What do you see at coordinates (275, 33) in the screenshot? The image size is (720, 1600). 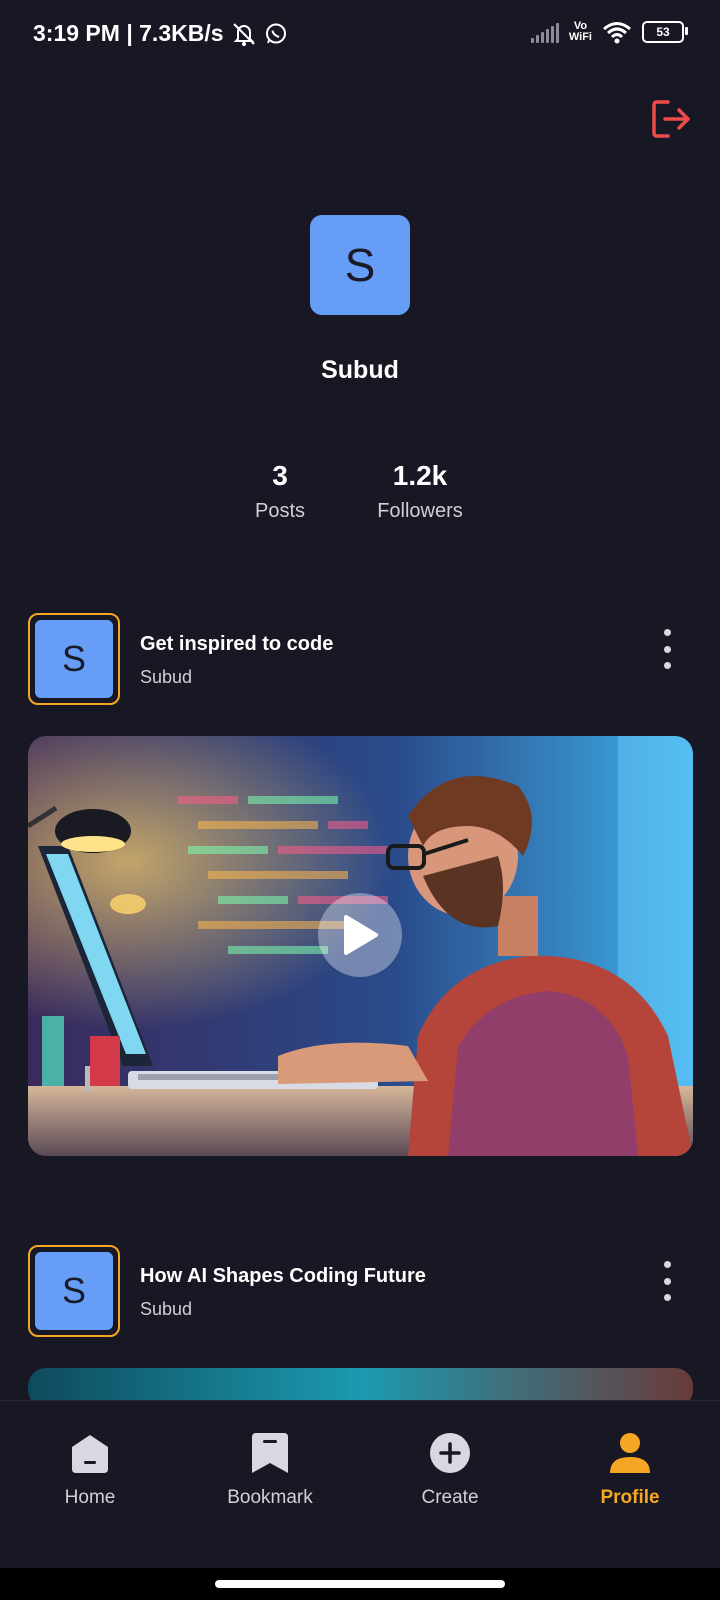 I see `whatsapp-icon` at bounding box center [275, 33].